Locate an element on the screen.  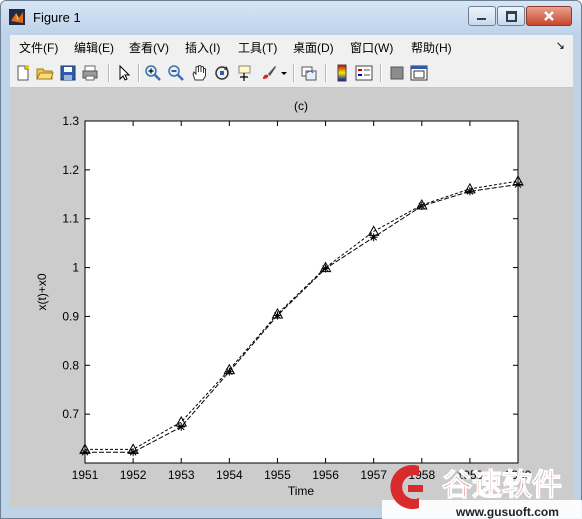
link-plot-icon is located at coordinates (309, 73).